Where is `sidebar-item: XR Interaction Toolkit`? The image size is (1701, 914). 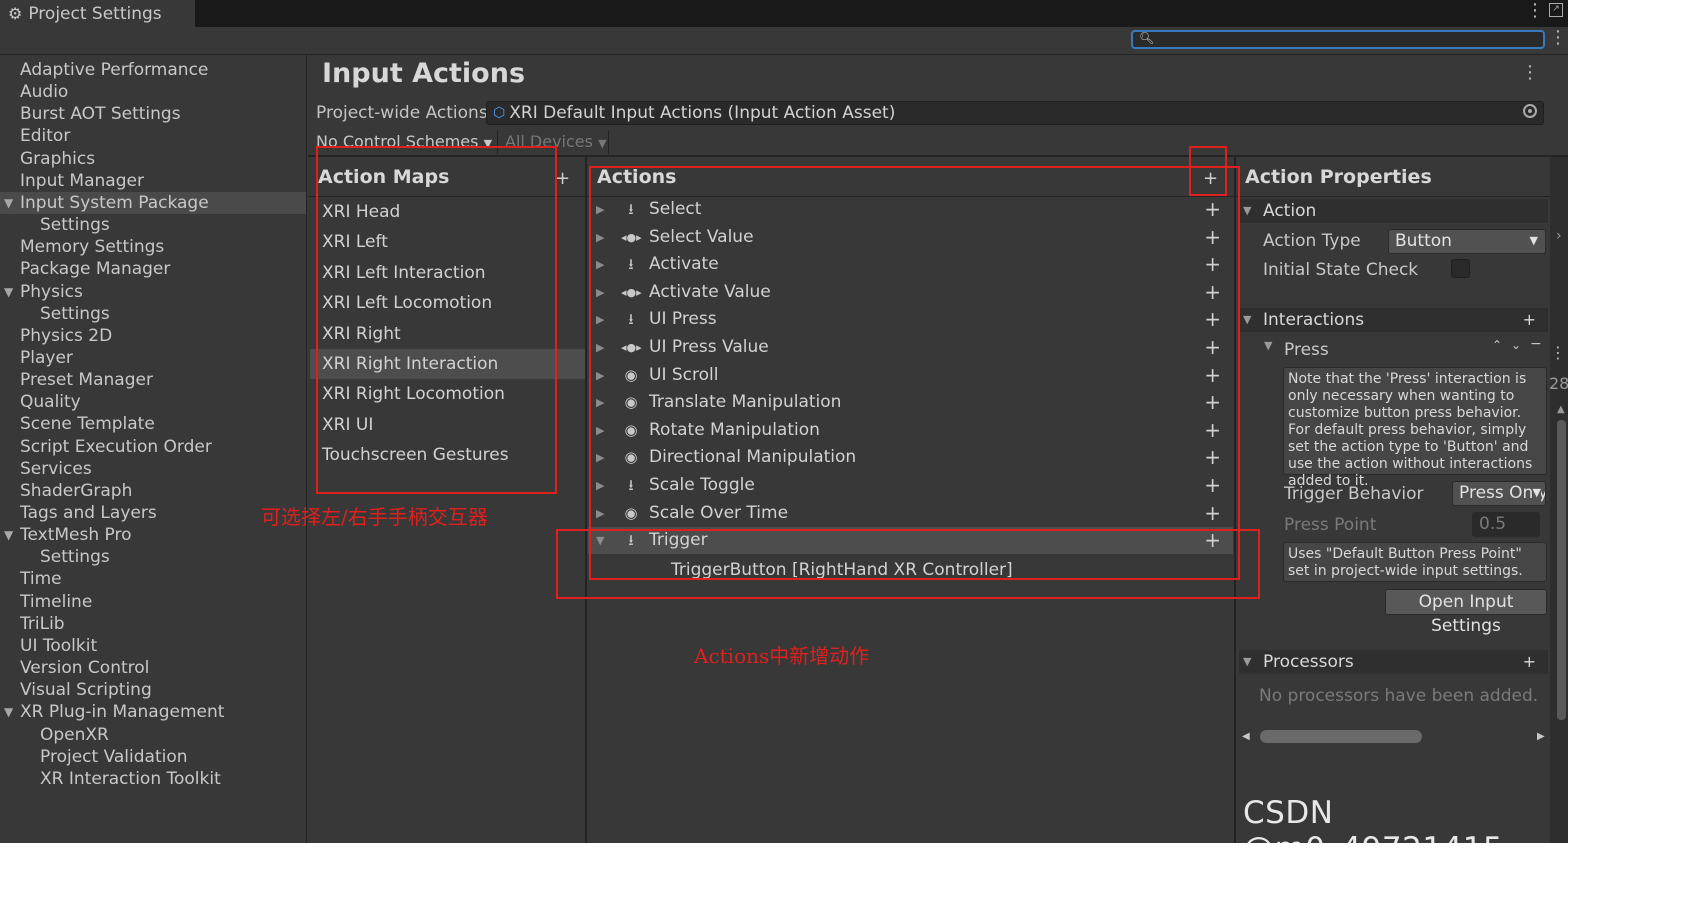 sidebar-item: XR Interaction Toolkit is located at coordinates (153, 779).